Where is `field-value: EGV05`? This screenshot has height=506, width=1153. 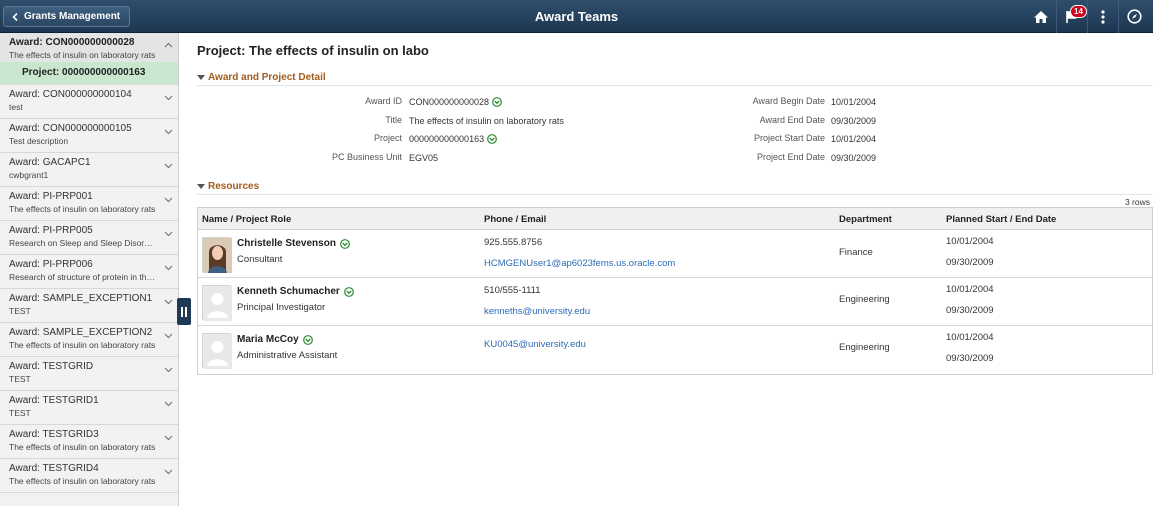 field-value: EGV05 is located at coordinates (423, 158).